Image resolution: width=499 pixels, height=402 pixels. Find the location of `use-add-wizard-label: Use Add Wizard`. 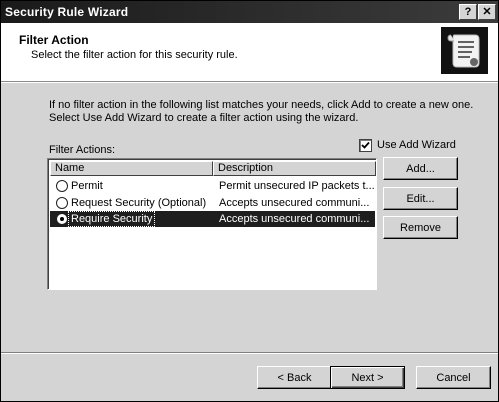

use-add-wizard-label: Use Add Wizard is located at coordinates (416, 145).